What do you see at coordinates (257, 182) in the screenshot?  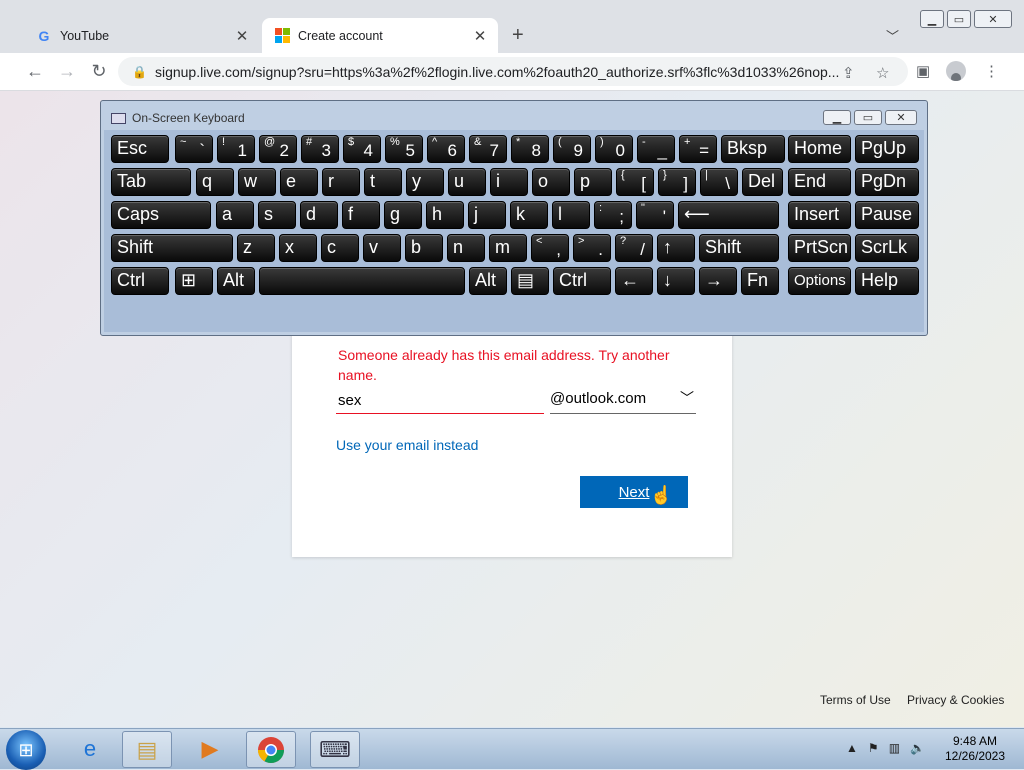 I see `key-w: w` at bounding box center [257, 182].